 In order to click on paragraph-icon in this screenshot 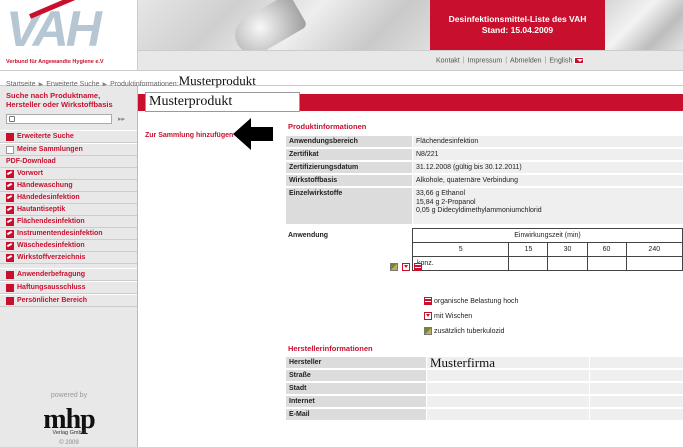, I will do `click(10, 287)`.